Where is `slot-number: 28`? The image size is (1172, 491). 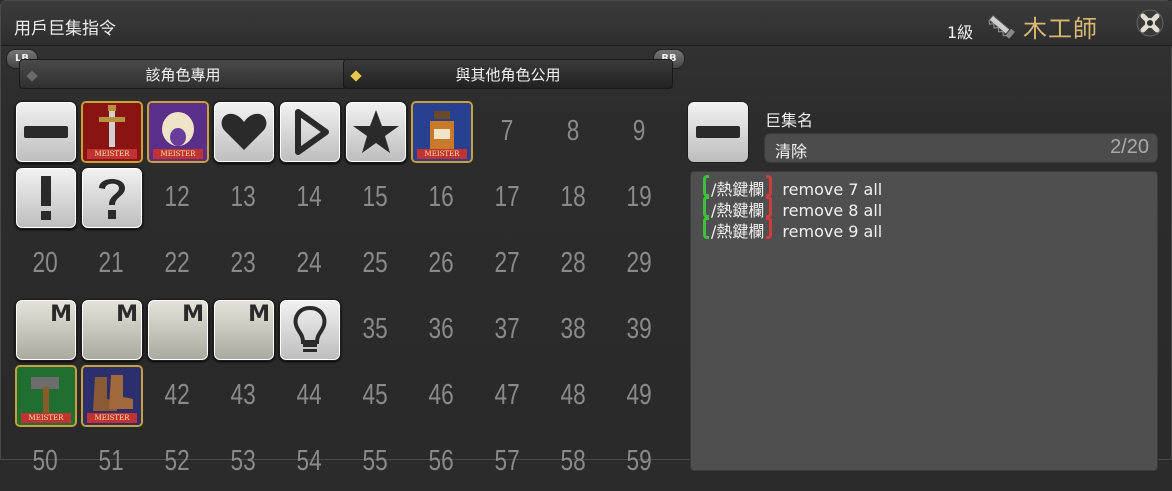
slot-number: 28 is located at coordinates (573, 263).